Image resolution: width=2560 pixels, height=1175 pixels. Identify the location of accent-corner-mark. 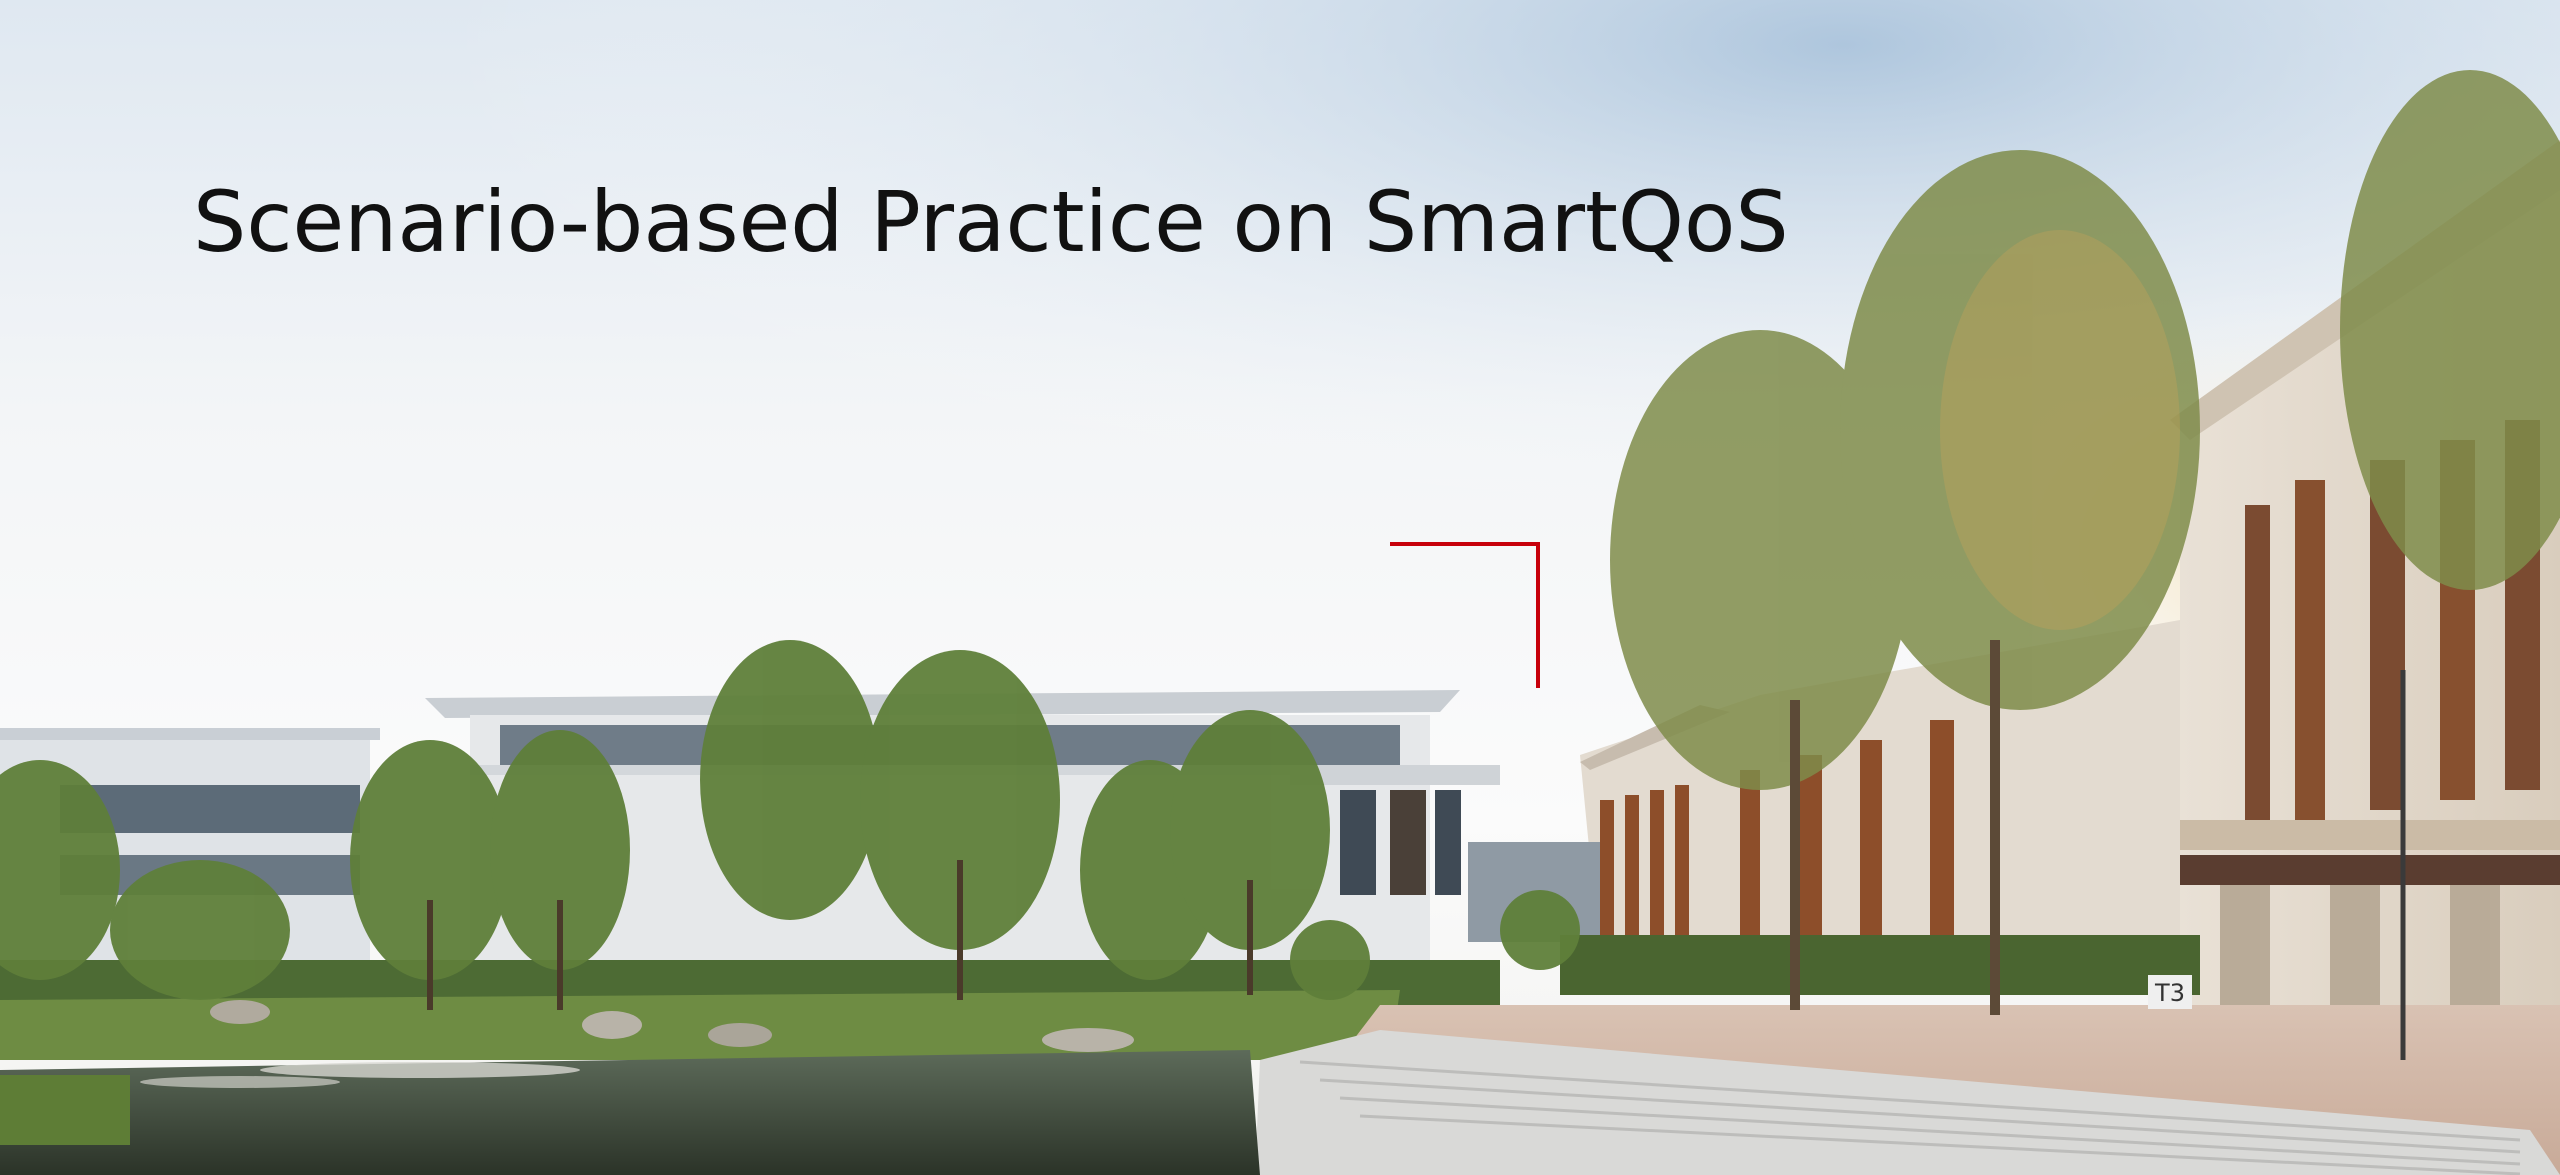
(1465, 615).